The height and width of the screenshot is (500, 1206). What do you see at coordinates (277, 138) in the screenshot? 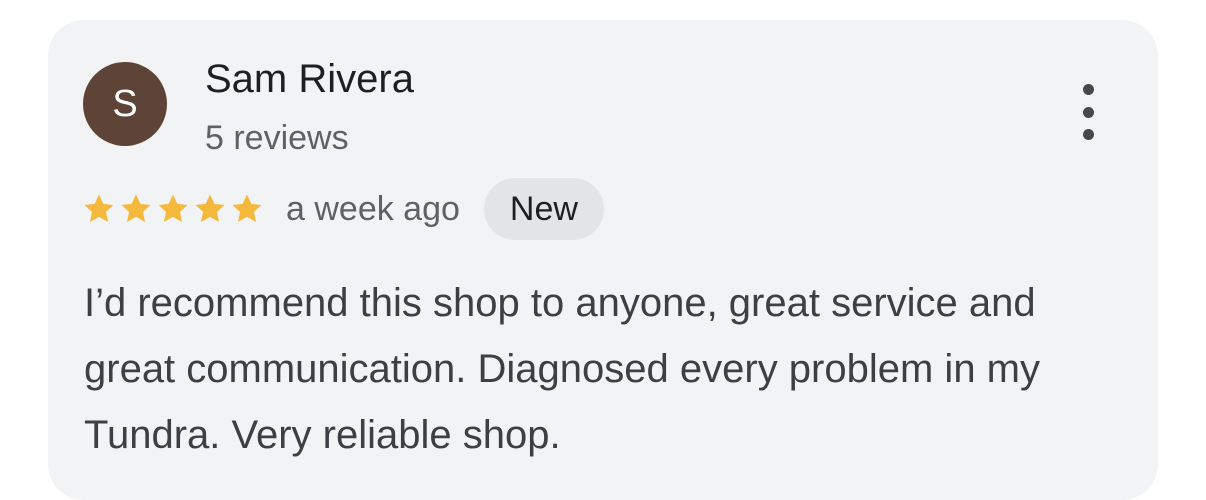
I see `author-review-count: 5 reviews` at bounding box center [277, 138].